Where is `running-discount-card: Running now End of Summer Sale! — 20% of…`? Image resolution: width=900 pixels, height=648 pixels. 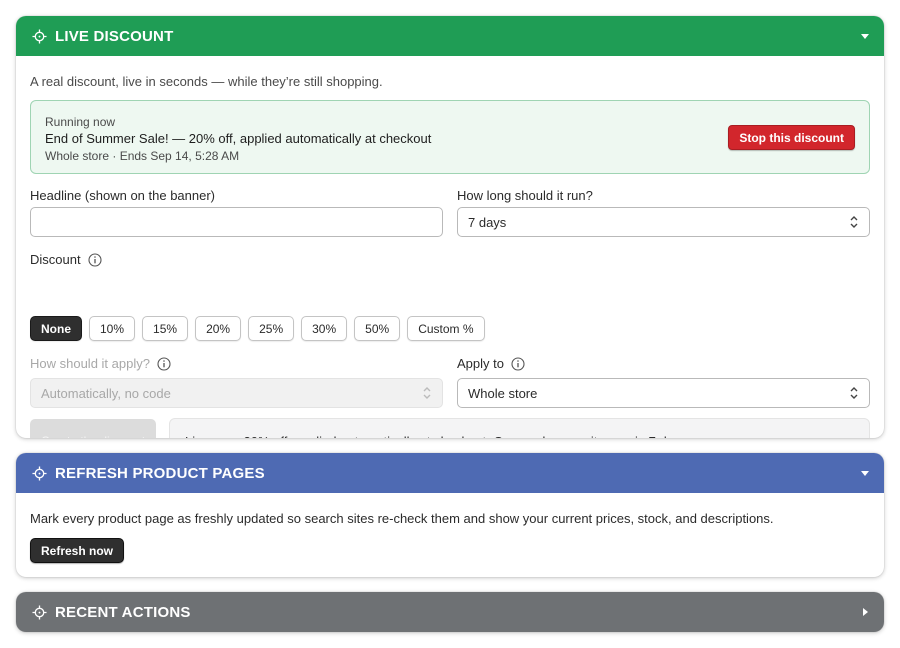
running-discount-card: Running now End of Summer Sale! — 20% of… is located at coordinates (450, 137).